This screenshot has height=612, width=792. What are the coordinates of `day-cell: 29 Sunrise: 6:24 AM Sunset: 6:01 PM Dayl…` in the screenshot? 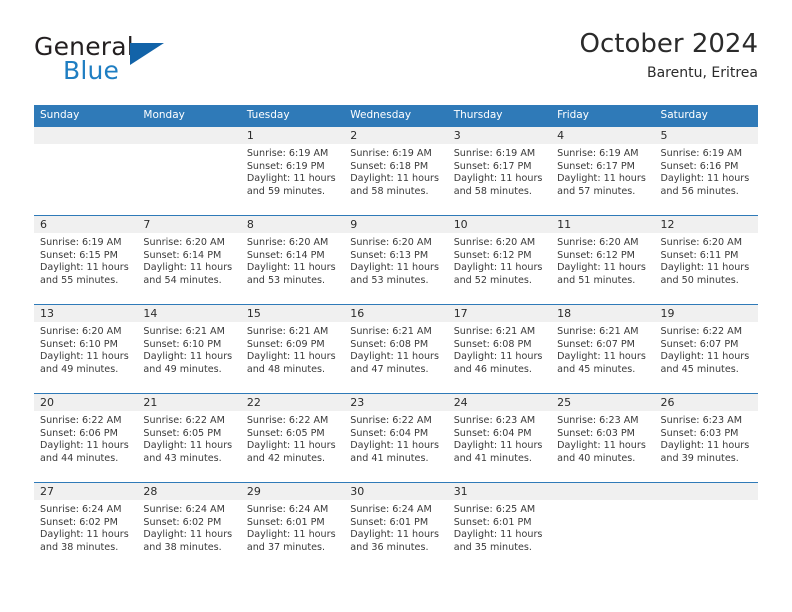 It's located at (292, 527).